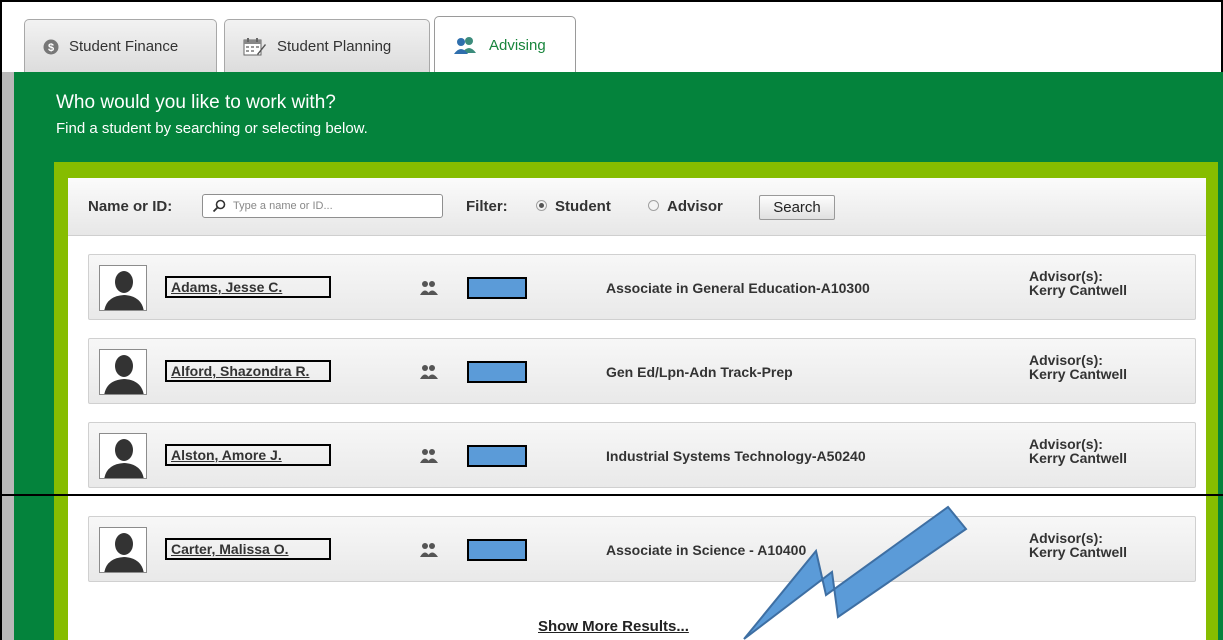 The height and width of the screenshot is (640, 1223). What do you see at coordinates (248, 549) in the screenshot?
I see `student-name-link: Carter, Malissa O.` at bounding box center [248, 549].